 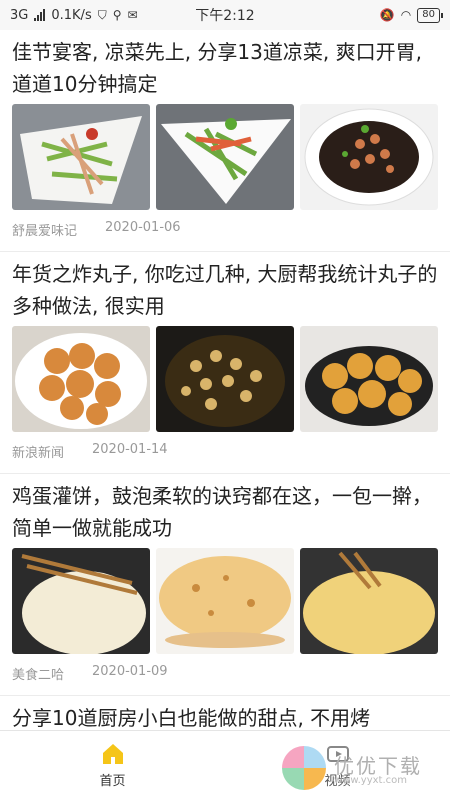 I want to click on status-right: 🔕 ◠ 80, so click(x=411, y=15).